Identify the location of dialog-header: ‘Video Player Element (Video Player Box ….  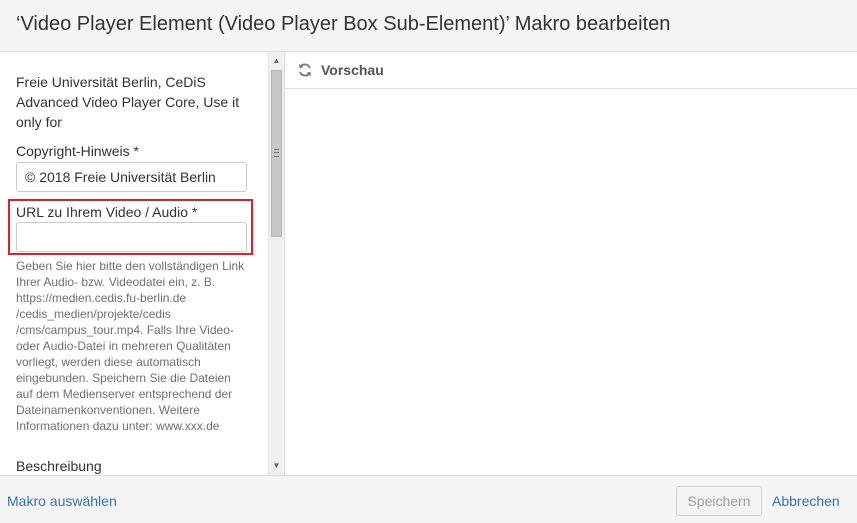
(428, 26).